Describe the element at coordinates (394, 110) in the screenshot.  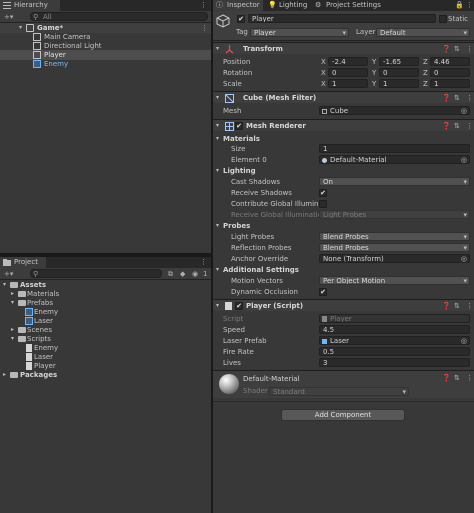
I see `mesh-object-field: Cube ◎` at that location.